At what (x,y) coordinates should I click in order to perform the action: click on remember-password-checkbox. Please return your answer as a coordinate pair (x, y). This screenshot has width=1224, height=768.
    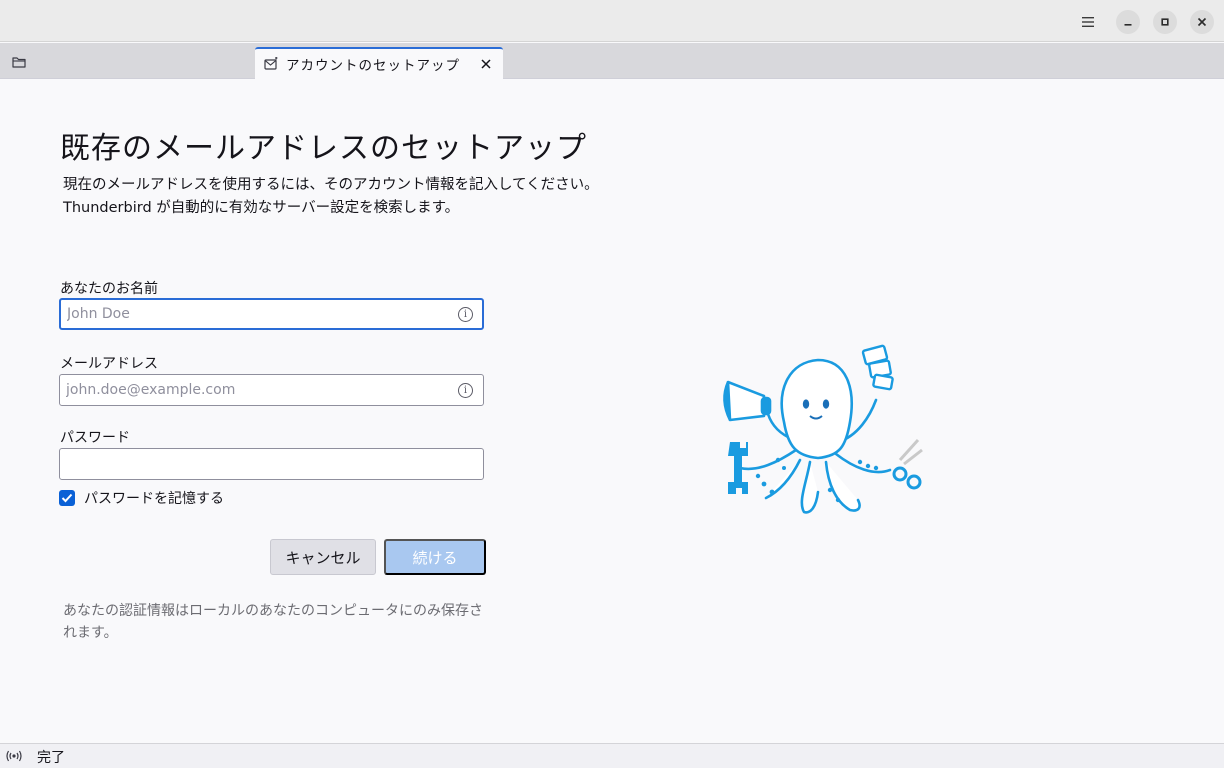
    Looking at the image, I should click on (67, 498).